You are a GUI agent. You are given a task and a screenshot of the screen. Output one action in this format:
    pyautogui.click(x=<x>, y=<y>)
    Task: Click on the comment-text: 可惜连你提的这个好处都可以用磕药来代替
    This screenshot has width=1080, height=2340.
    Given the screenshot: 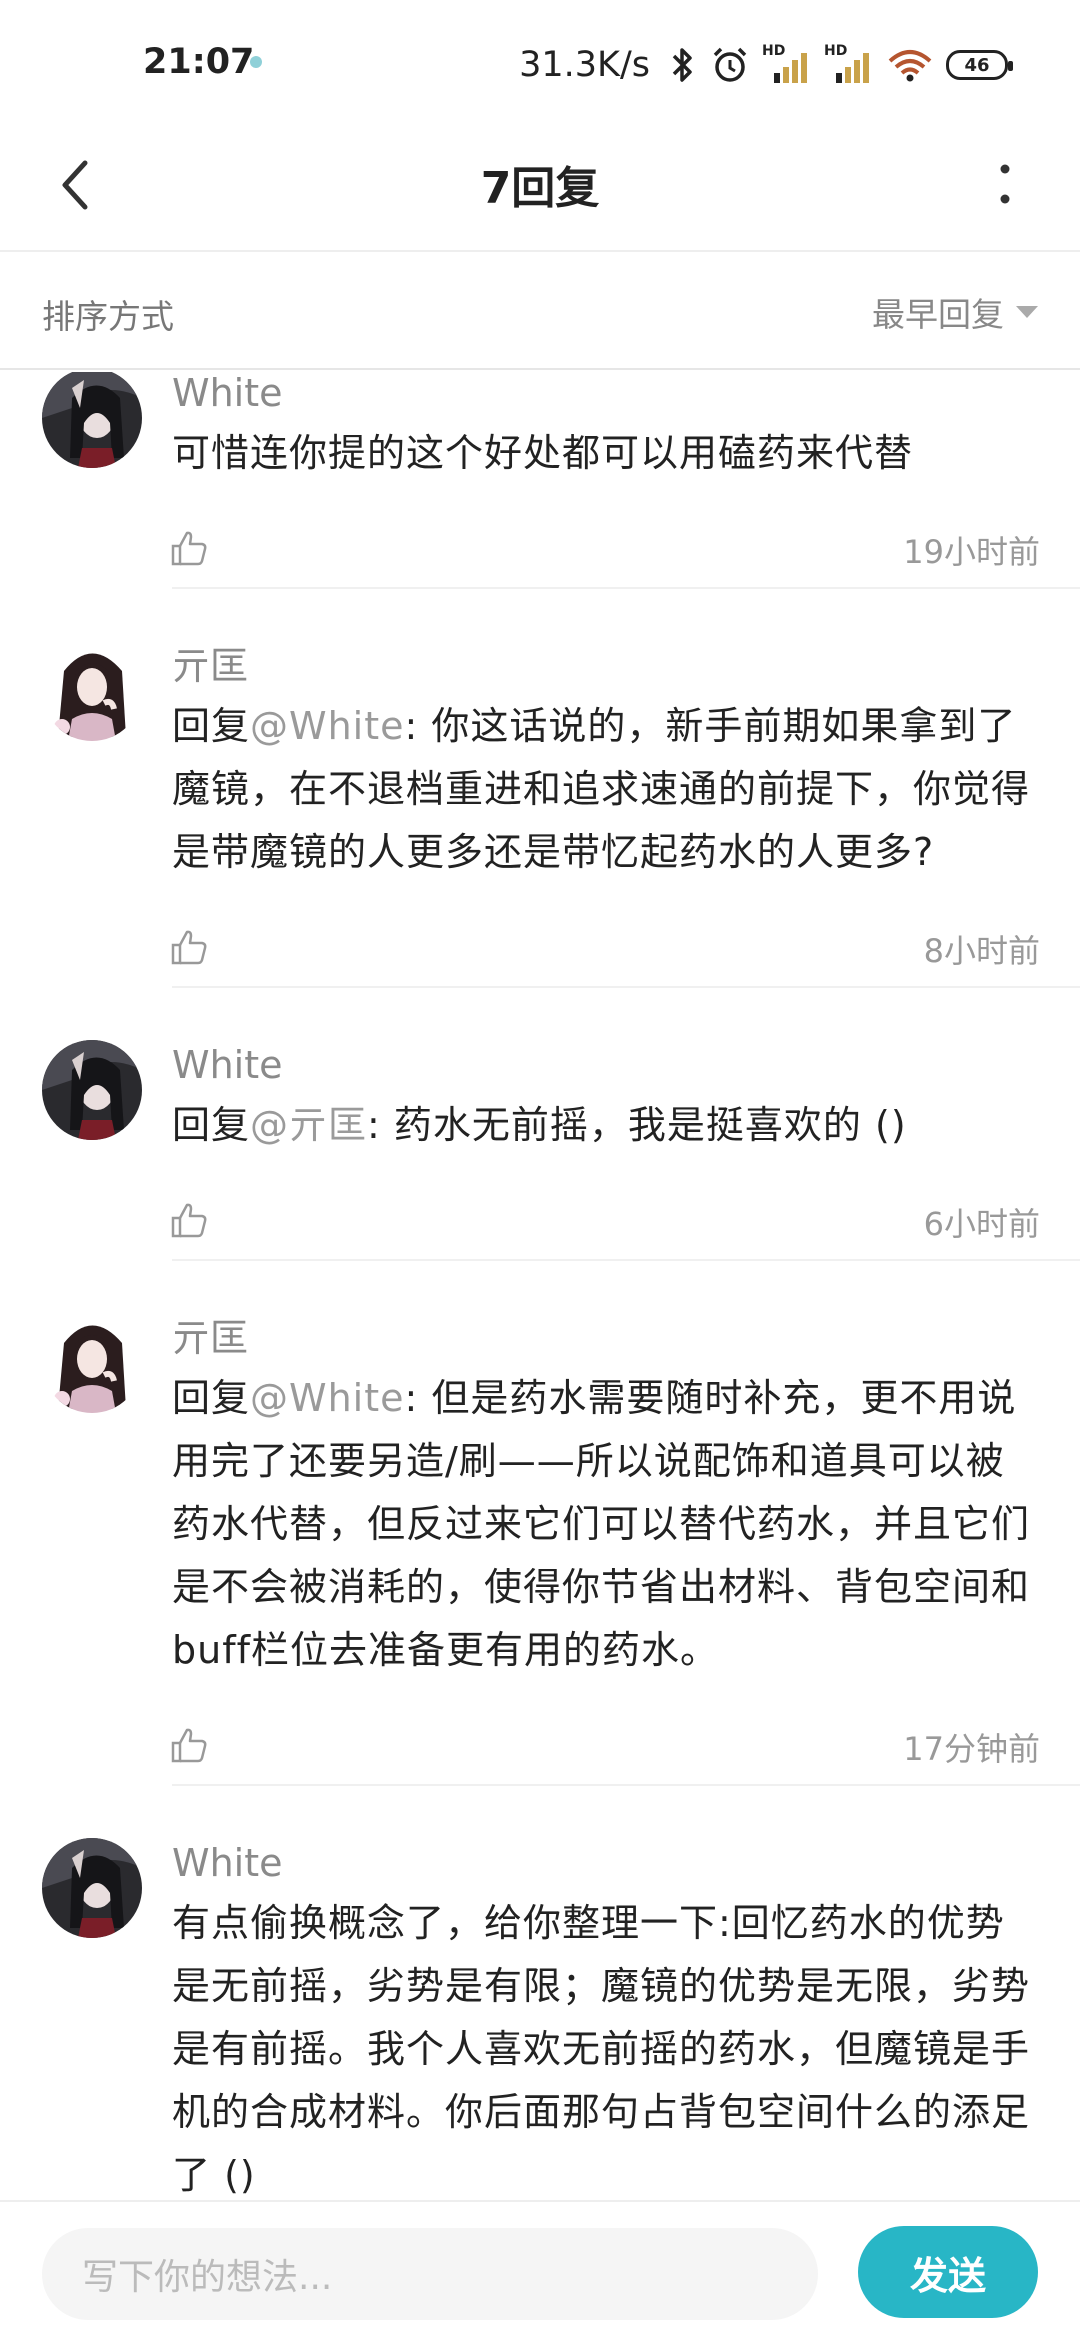 What is the action you would take?
    pyautogui.click(x=543, y=453)
    